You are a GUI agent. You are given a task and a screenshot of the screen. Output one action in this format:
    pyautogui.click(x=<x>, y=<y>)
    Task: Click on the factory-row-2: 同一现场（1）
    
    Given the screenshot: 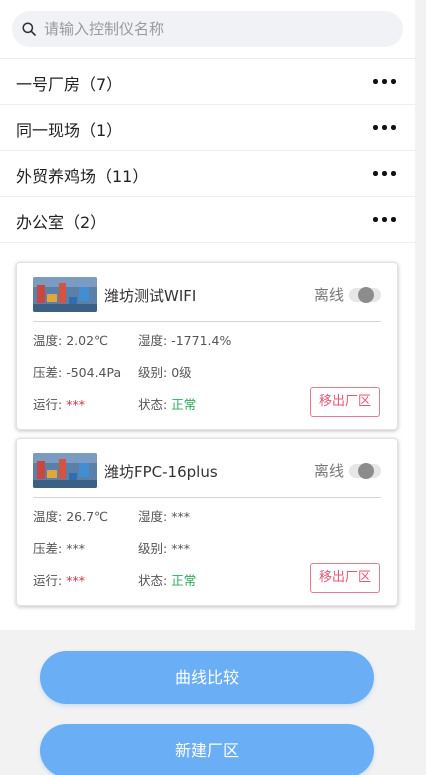 What is the action you would take?
    pyautogui.click(x=207, y=128)
    